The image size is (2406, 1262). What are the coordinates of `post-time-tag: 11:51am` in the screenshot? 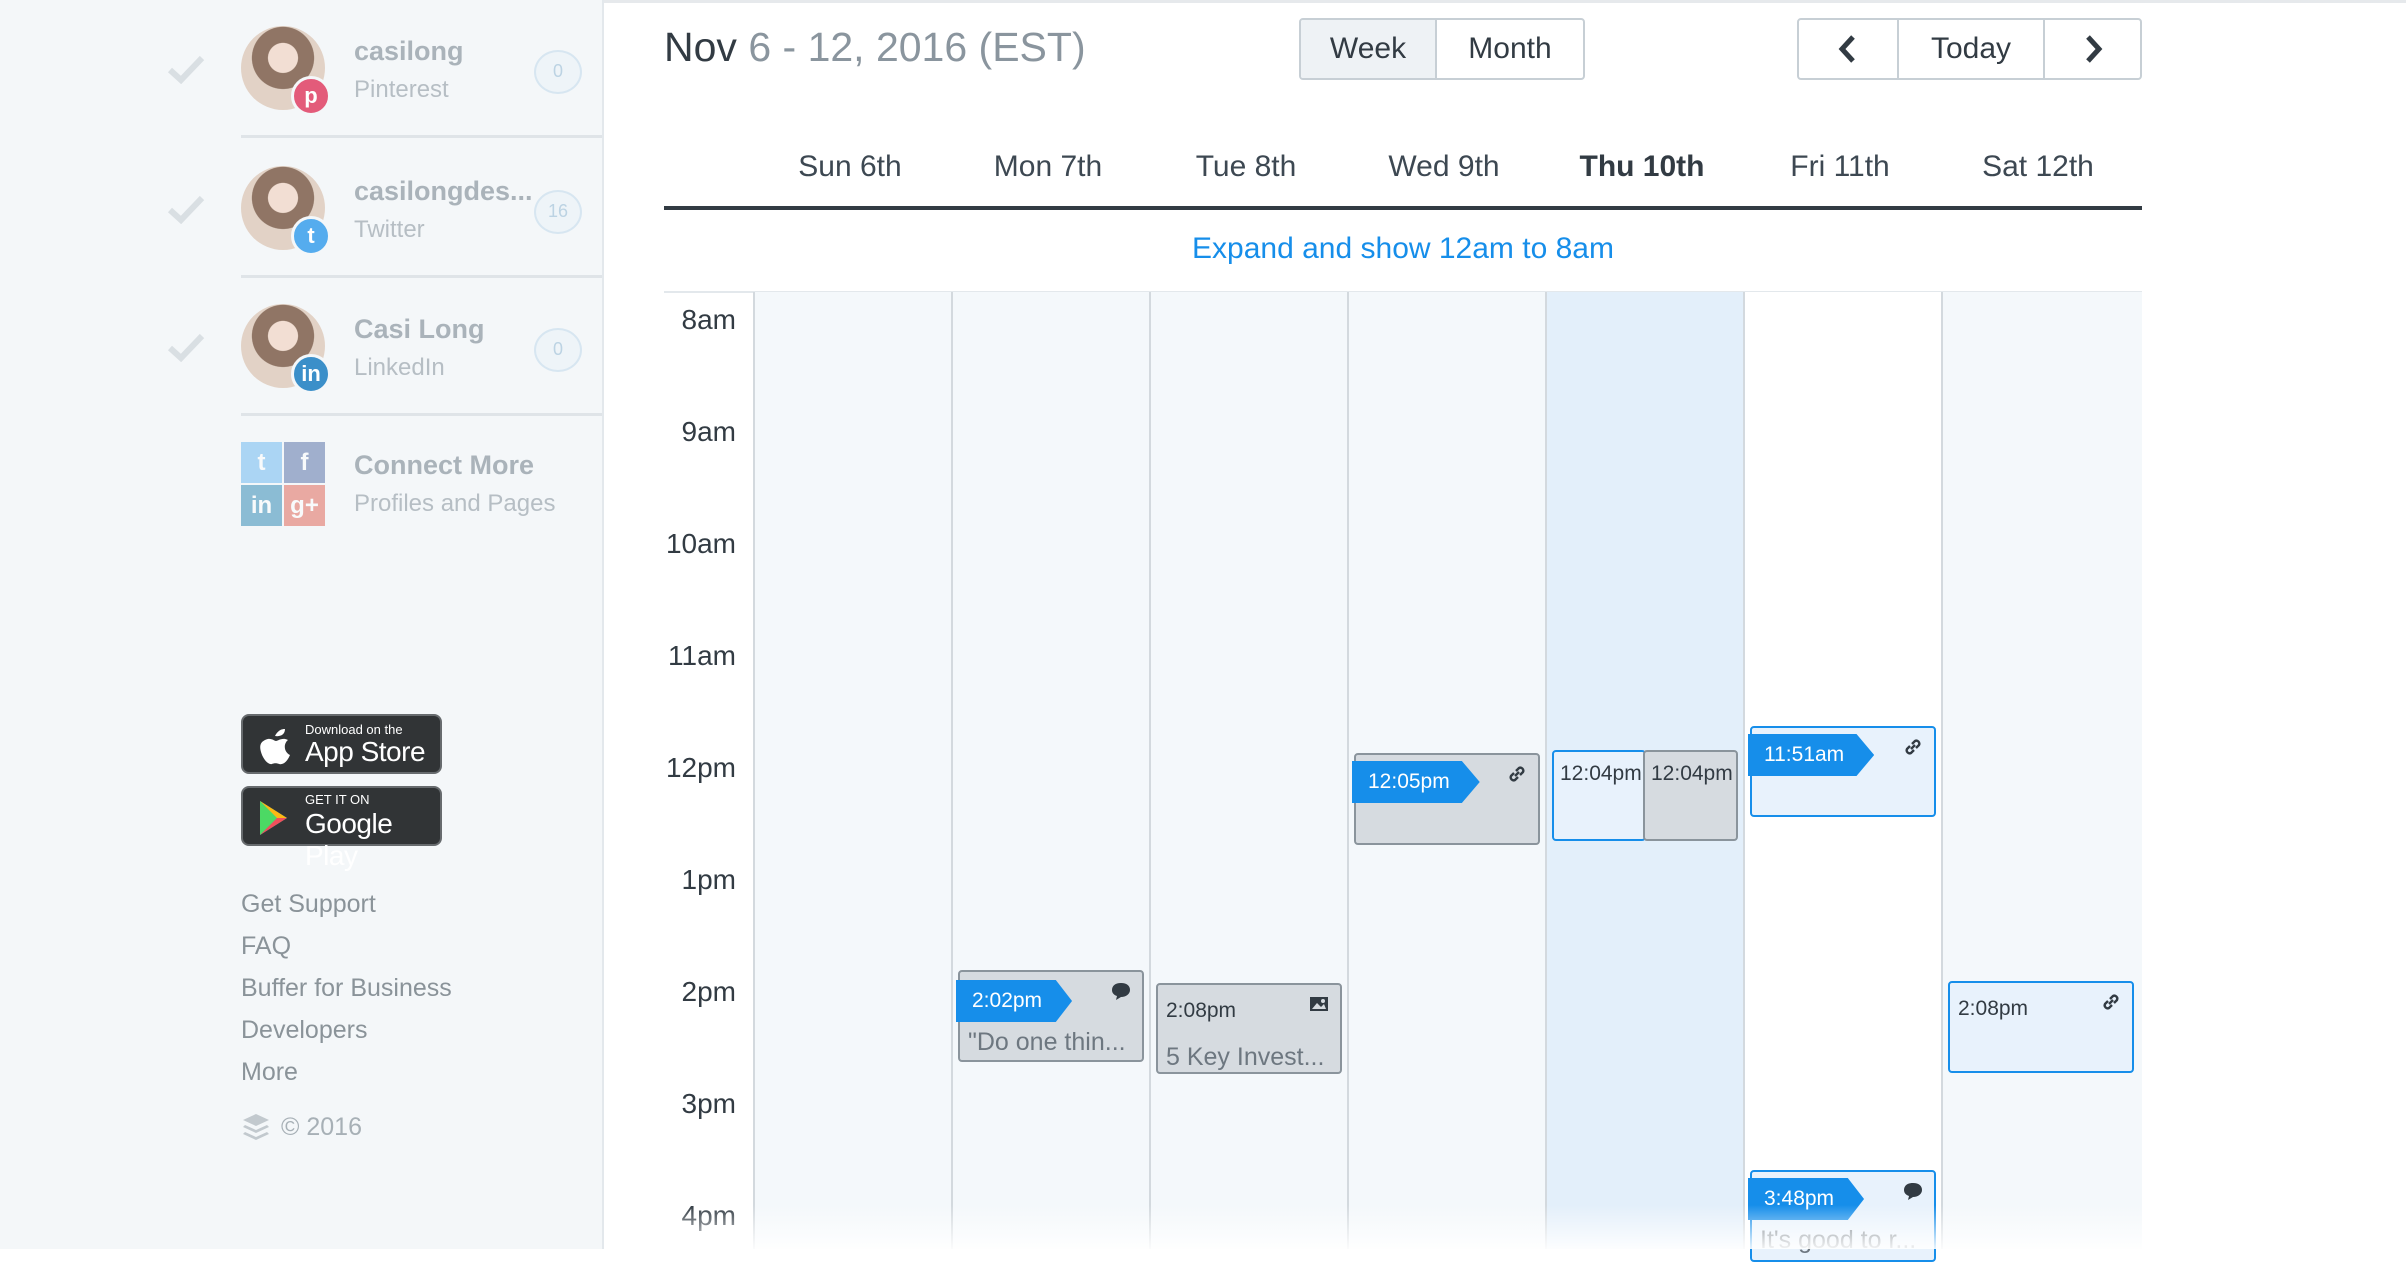 It's located at (1811, 755).